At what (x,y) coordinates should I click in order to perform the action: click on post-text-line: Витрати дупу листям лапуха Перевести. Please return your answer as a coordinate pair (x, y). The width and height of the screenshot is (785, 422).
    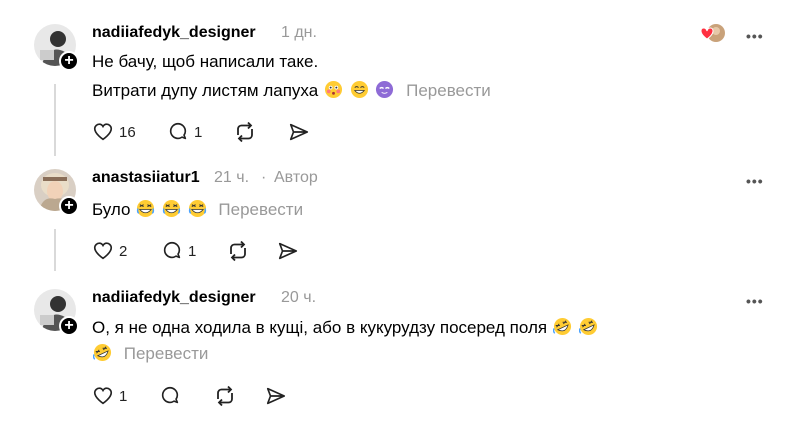
    Looking at the image, I should click on (291, 92).